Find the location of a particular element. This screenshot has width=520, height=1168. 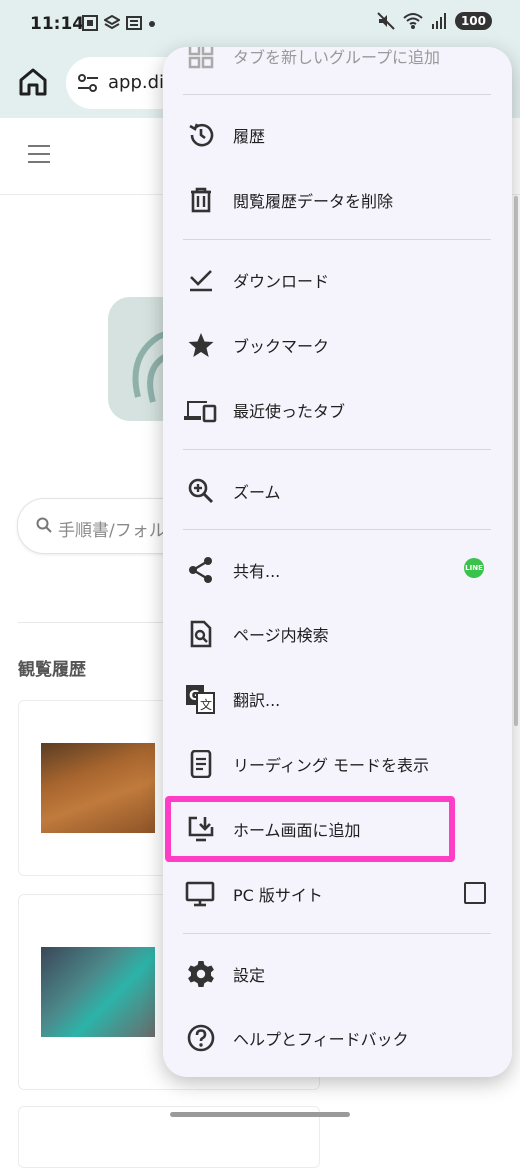

status-system-icons: 100 is located at coordinates (434, 21).